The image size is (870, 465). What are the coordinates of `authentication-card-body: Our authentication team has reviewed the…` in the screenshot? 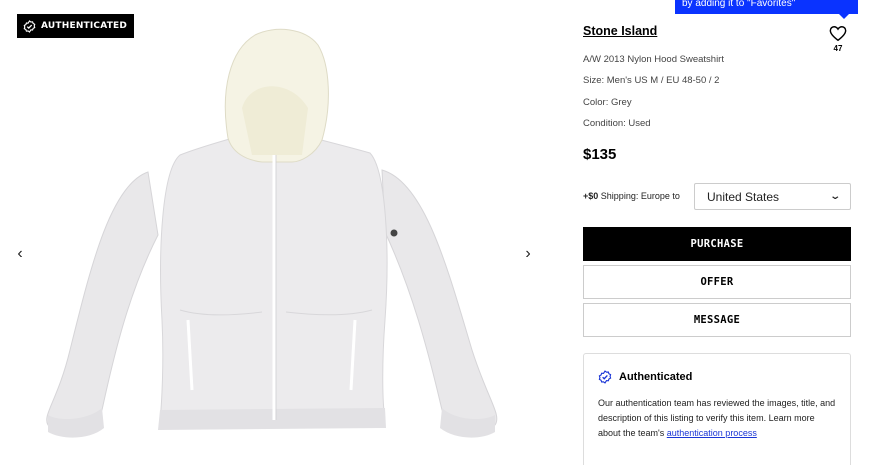 It's located at (717, 418).